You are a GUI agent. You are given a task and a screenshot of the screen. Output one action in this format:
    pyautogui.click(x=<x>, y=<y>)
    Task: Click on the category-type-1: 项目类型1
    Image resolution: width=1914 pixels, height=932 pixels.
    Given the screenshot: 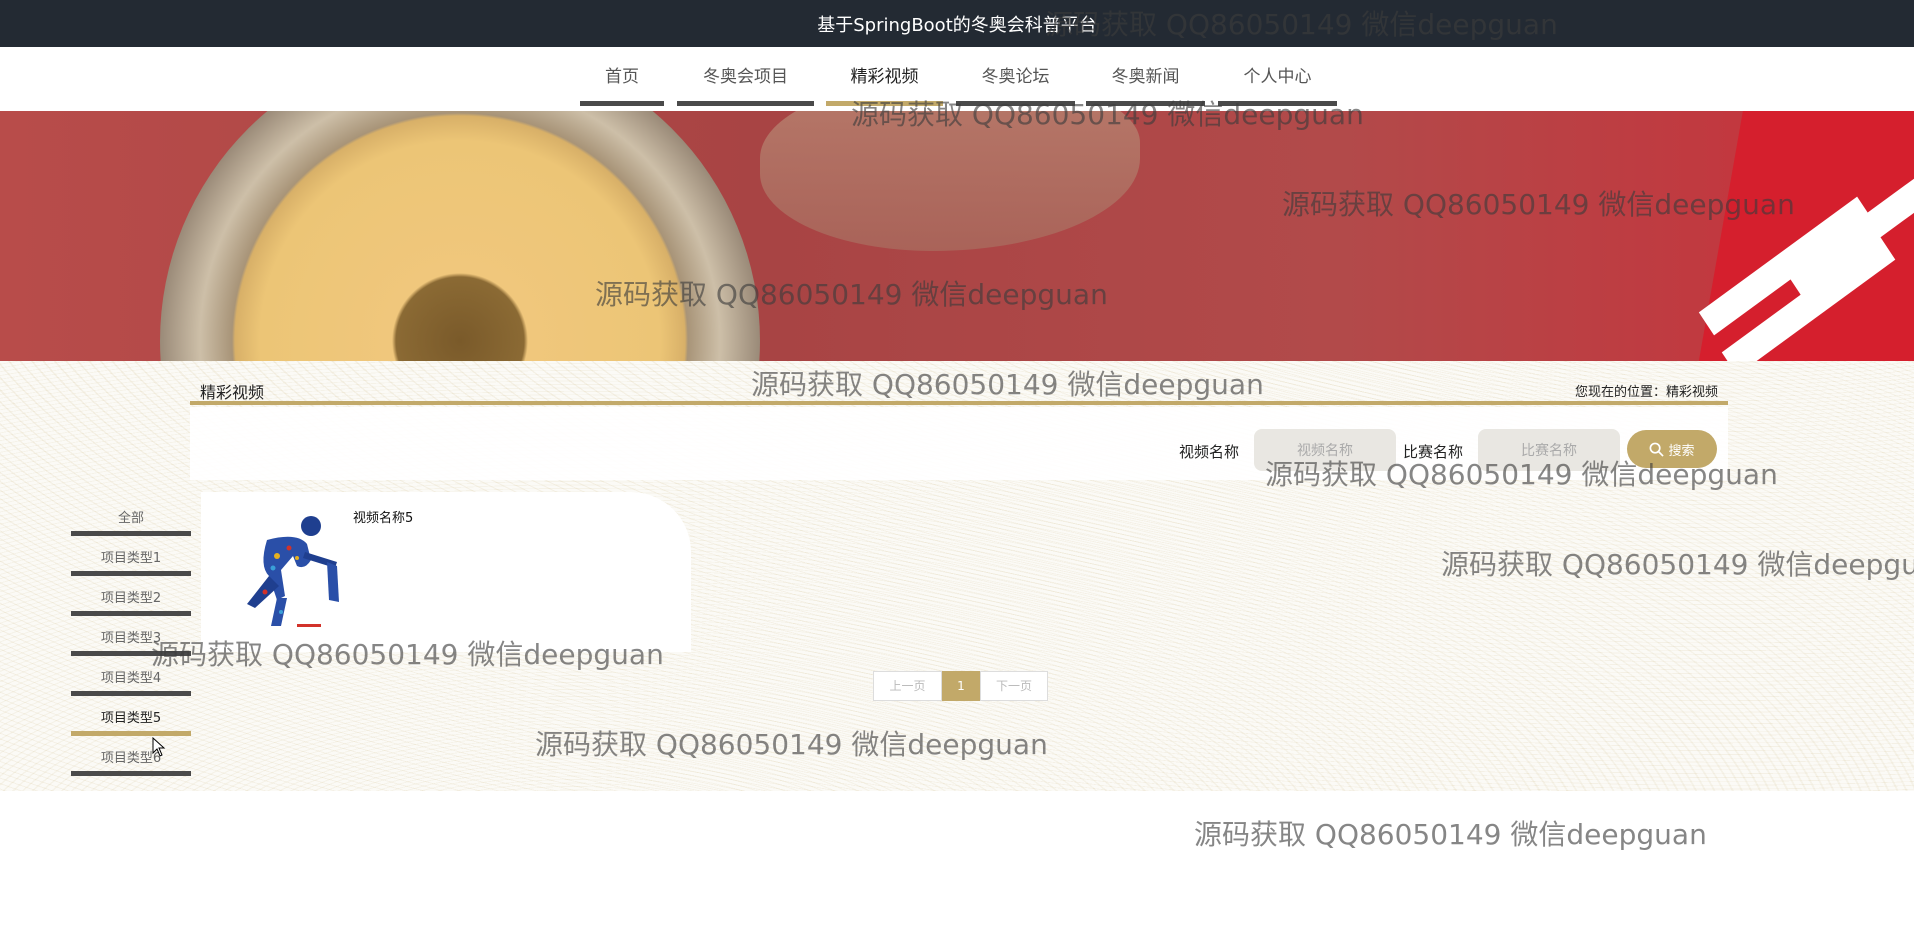 What is the action you would take?
    pyautogui.click(x=131, y=559)
    